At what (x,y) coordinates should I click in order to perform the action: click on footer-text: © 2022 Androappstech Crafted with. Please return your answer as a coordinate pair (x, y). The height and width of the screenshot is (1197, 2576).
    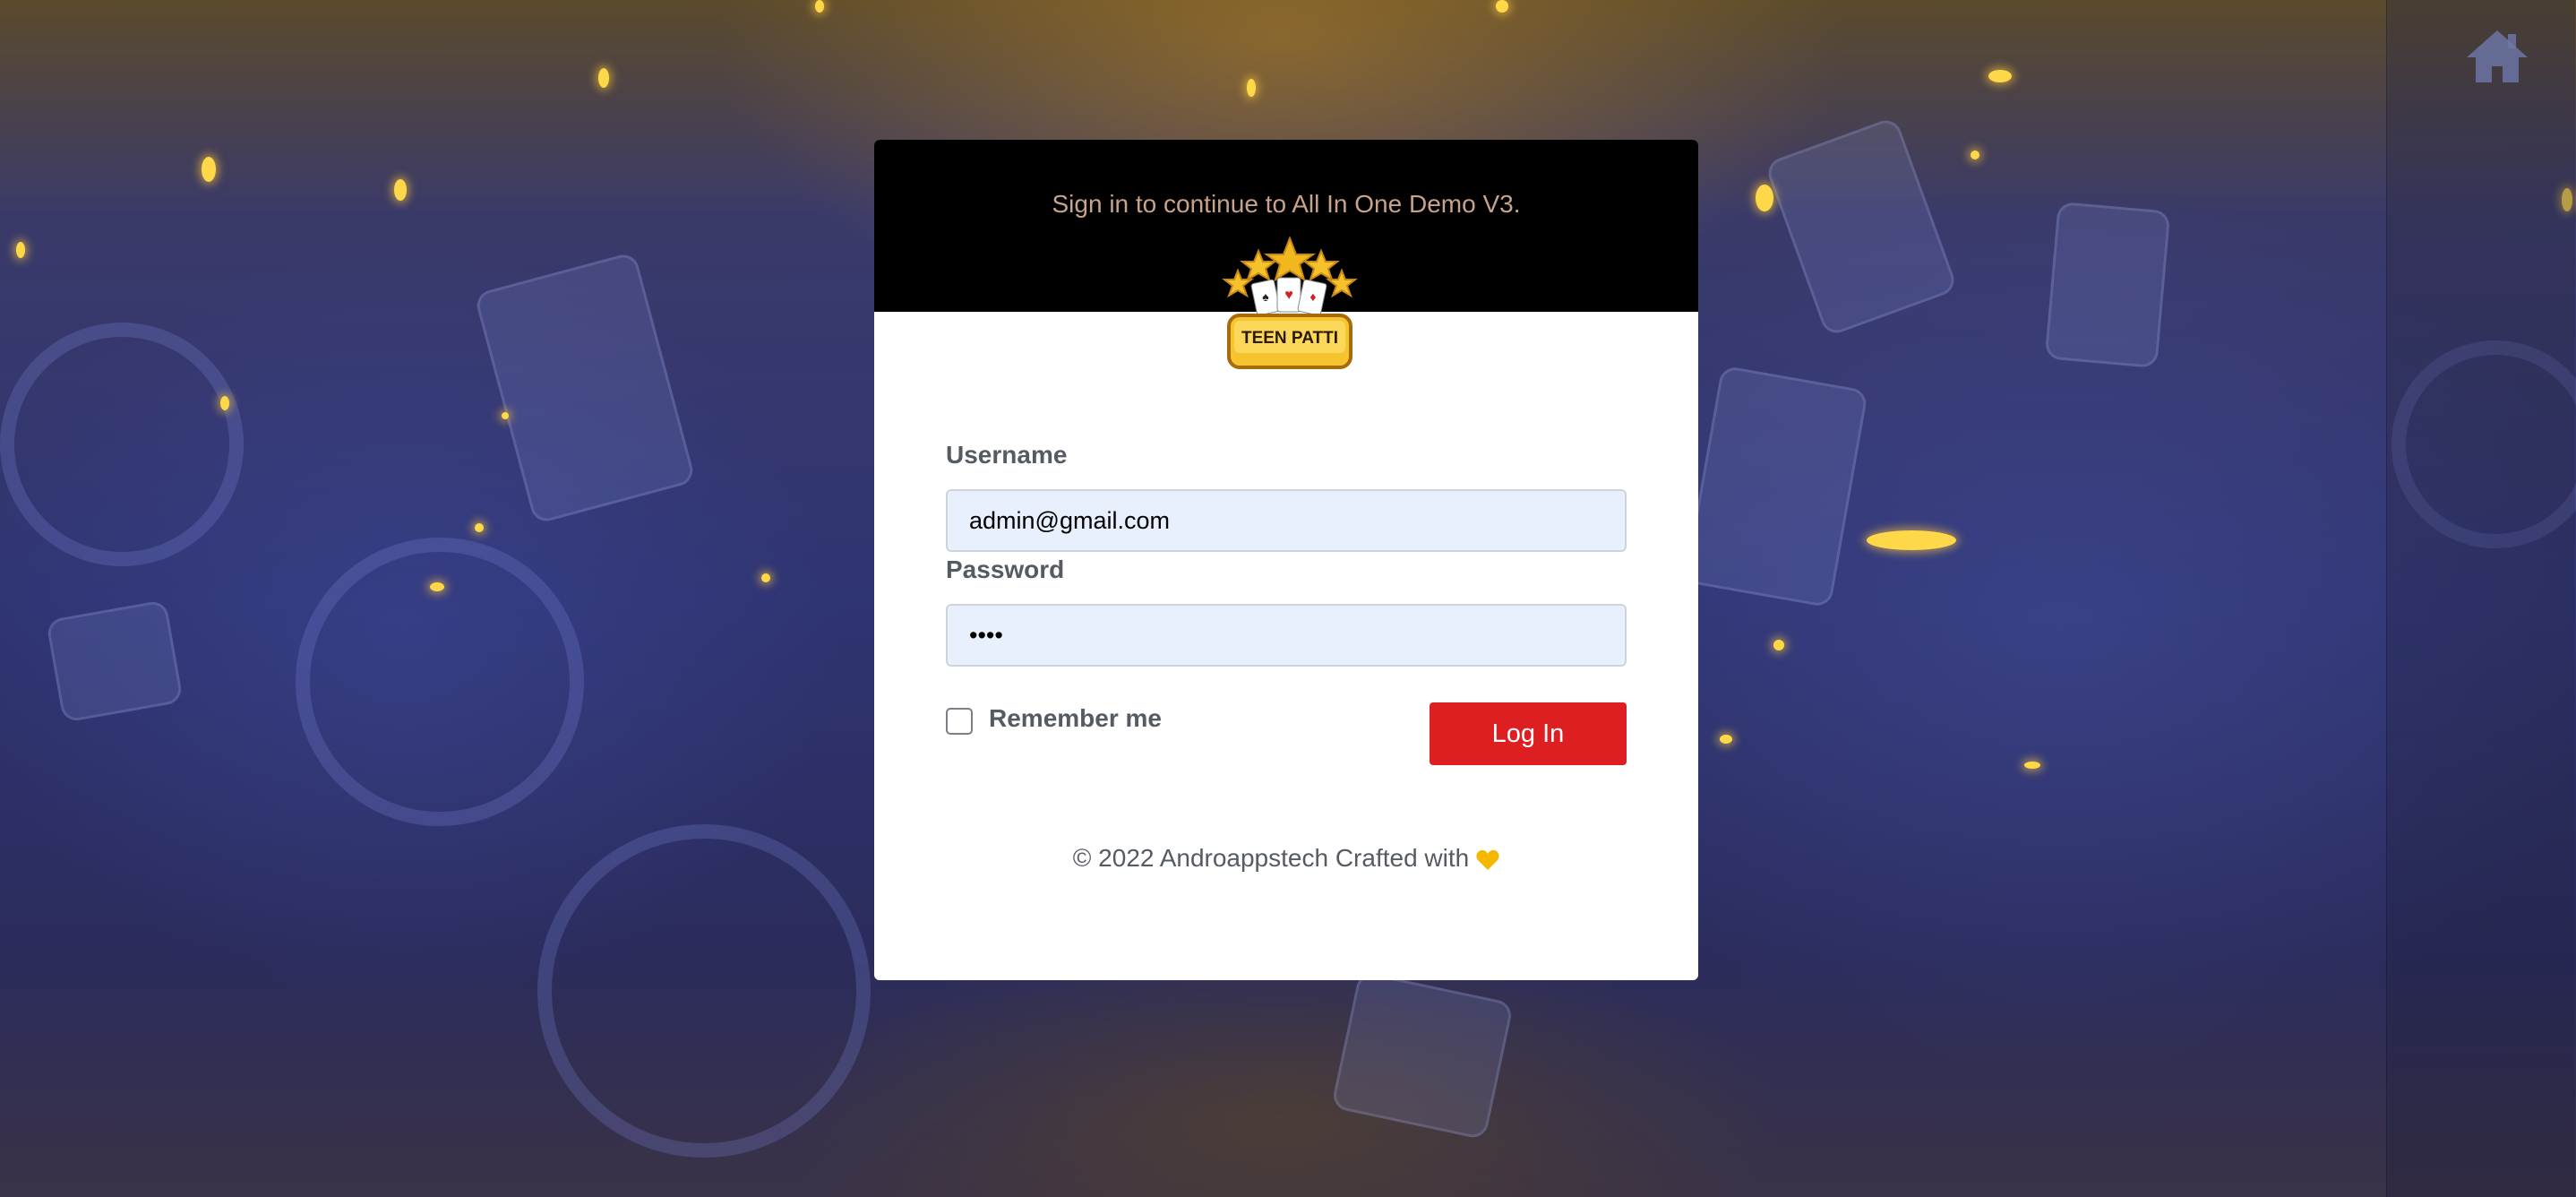
    Looking at the image, I should click on (1286, 858).